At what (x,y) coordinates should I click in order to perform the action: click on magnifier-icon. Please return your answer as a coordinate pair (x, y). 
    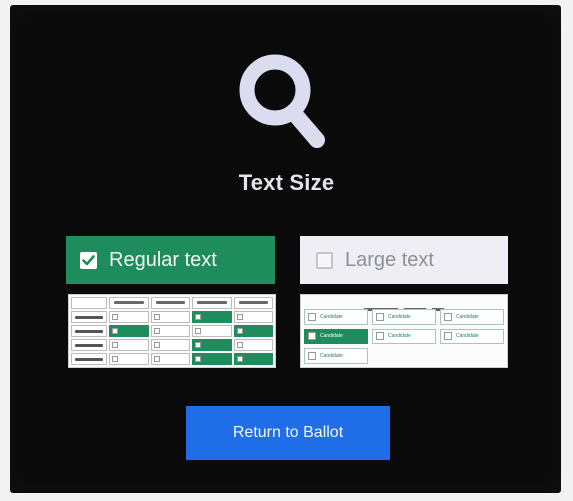
    Looking at the image, I should click on (282, 101).